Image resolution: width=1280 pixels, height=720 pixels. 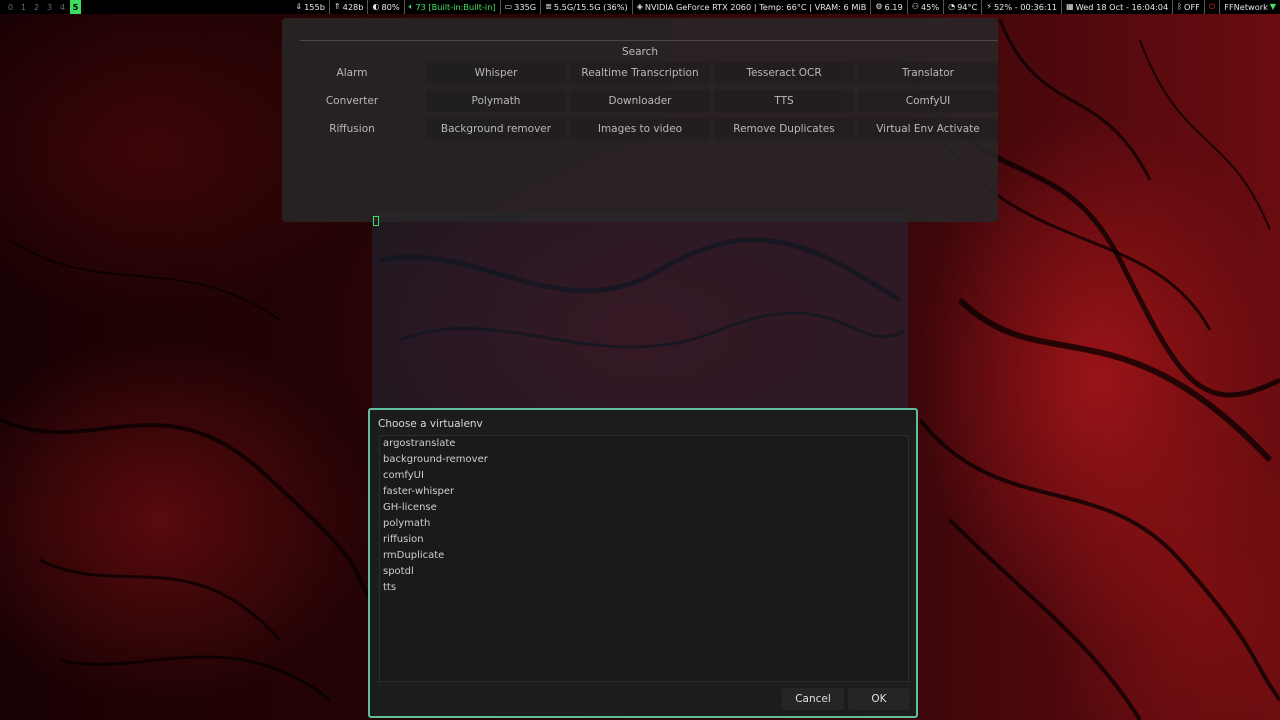 What do you see at coordinates (353, 7) in the screenshot?
I see `net-up-value: 428b` at bounding box center [353, 7].